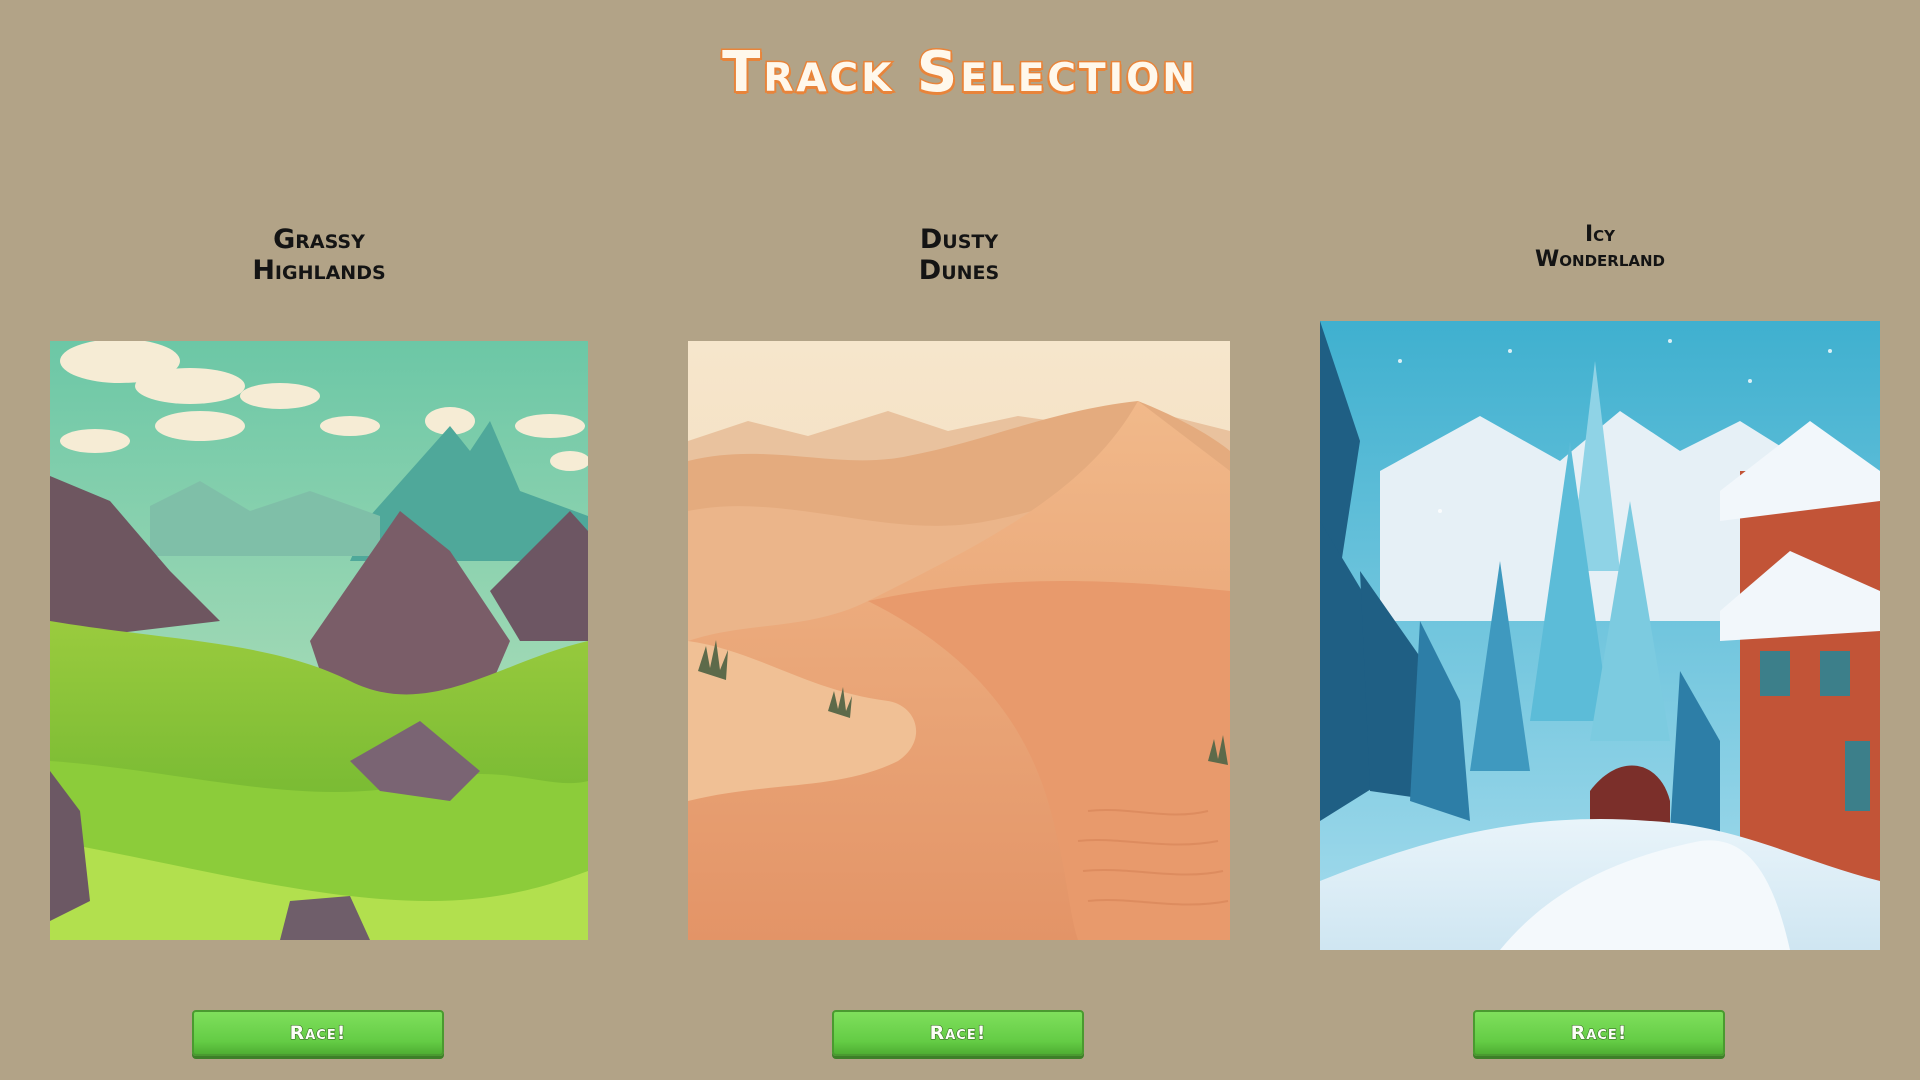 The height and width of the screenshot is (1080, 1920). I want to click on track-name: Icy Wonderland, so click(1600, 247).